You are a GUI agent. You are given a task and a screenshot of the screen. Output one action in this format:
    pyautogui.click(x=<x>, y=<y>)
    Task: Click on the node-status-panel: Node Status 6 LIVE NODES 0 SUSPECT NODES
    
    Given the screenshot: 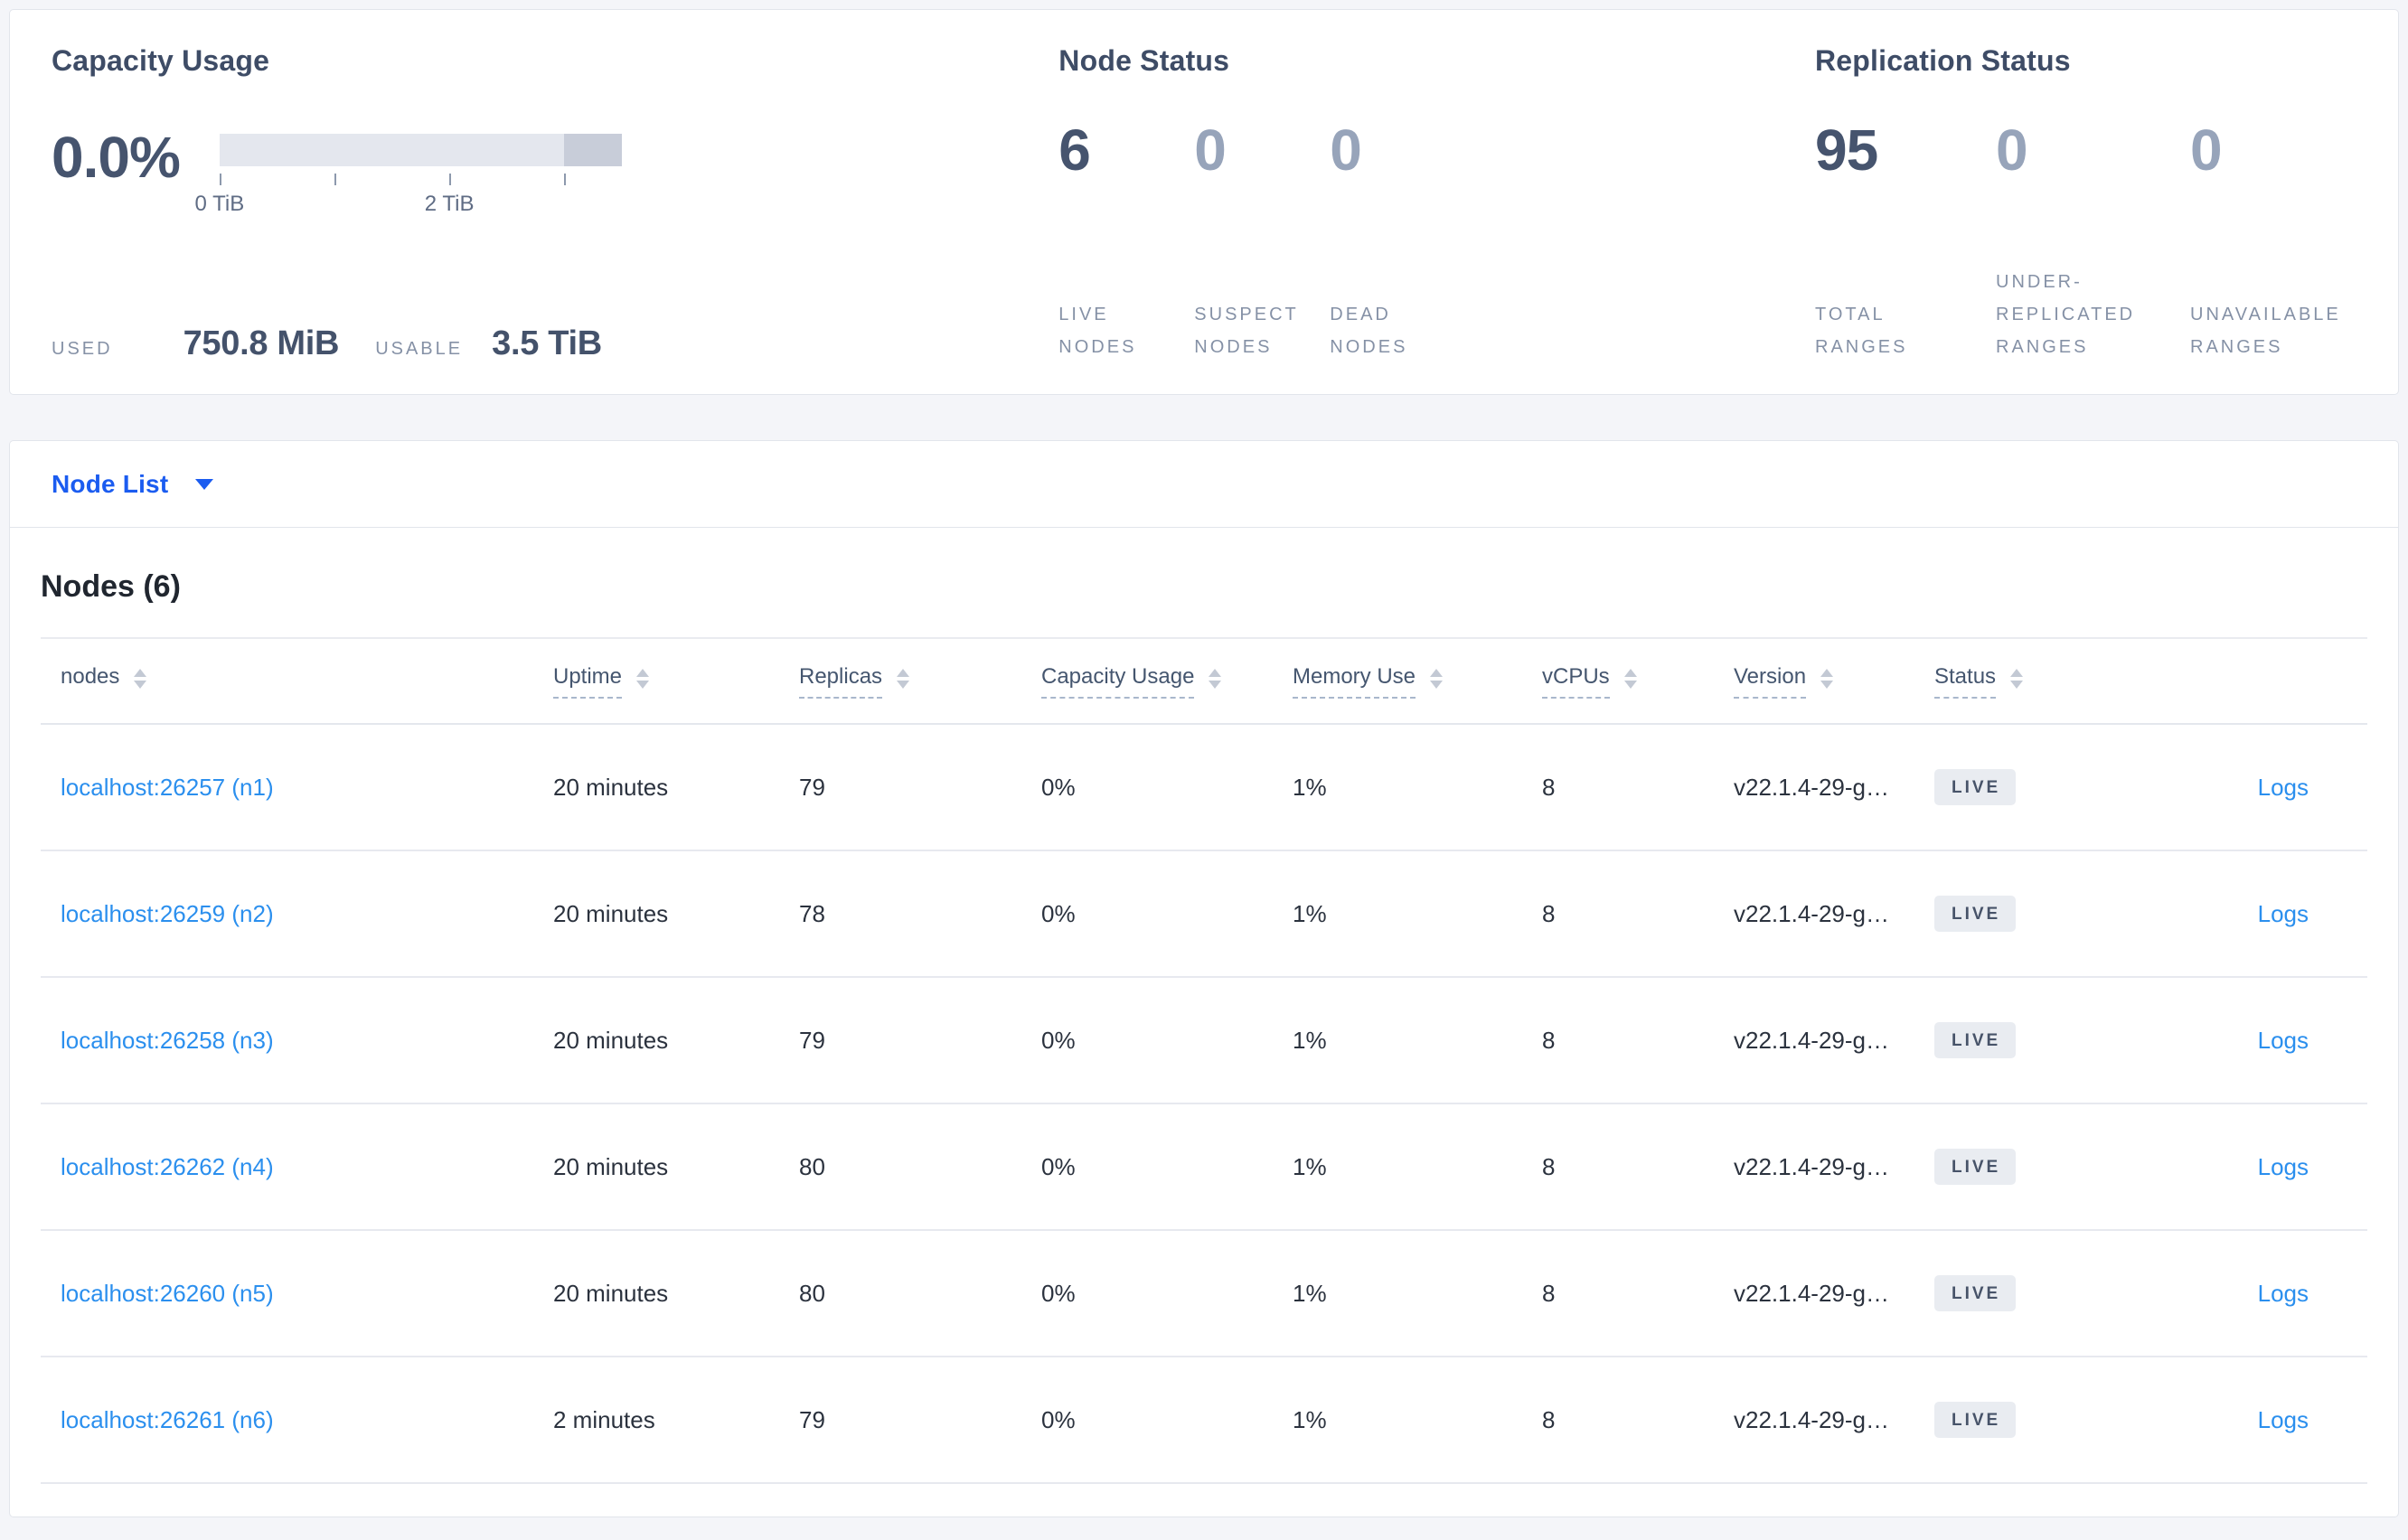 What is the action you would take?
    pyautogui.click(x=1436, y=203)
    